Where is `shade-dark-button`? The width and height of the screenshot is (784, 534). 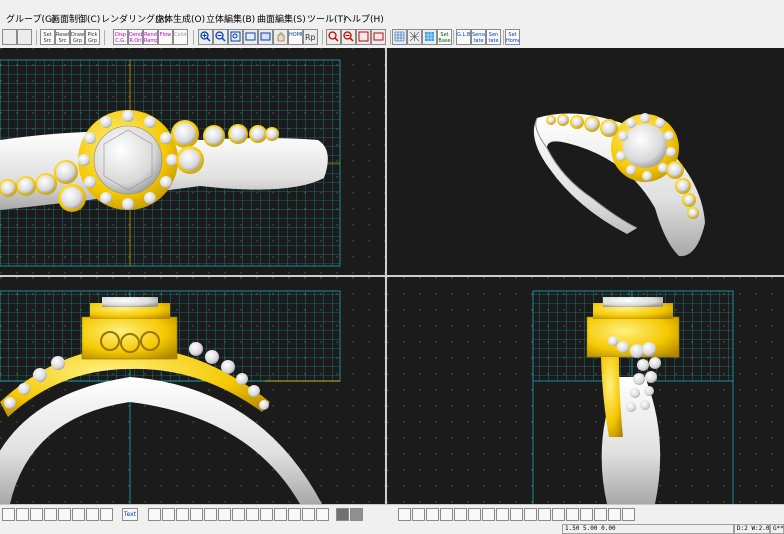
shade-dark-button is located at coordinates (342, 514).